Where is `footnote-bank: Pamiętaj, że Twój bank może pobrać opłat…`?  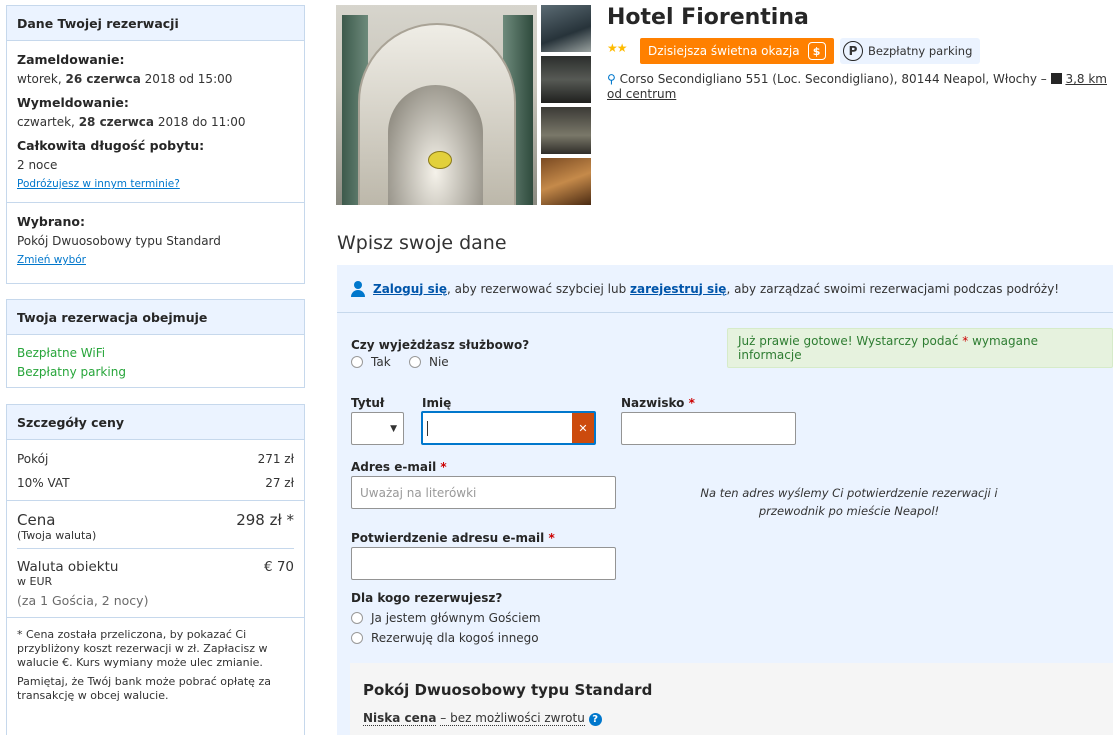 footnote-bank: Pamiętaj, że Twój bank może pobrać opłat… is located at coordinates (144, 688).